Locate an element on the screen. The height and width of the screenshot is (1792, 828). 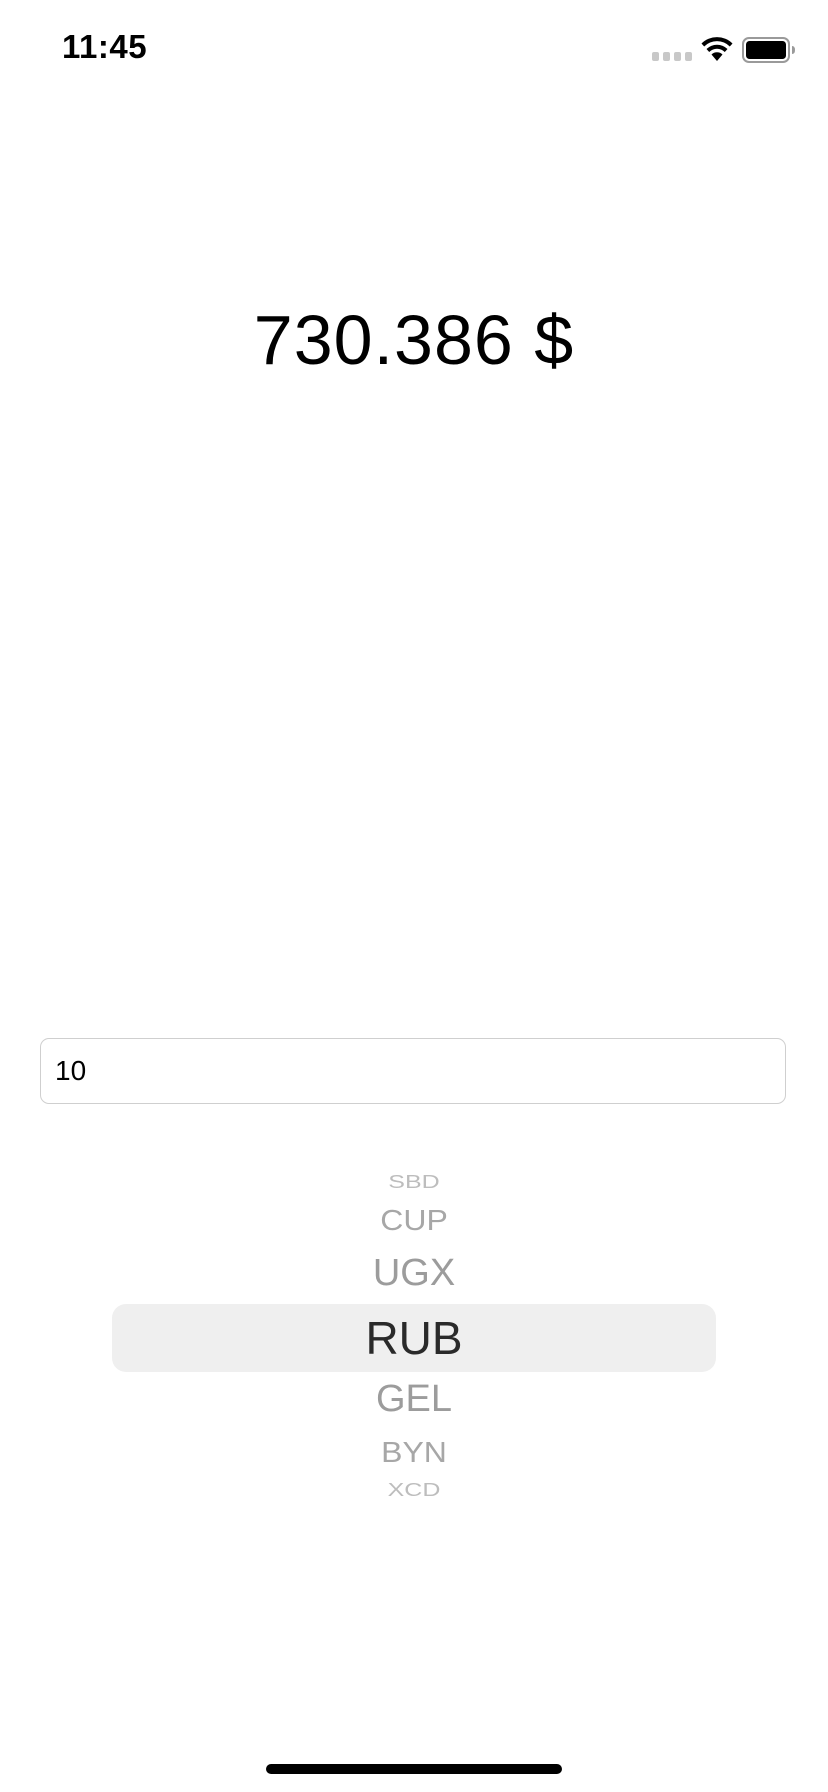
picker-option: SBD is located at coordinates (414, 1182).